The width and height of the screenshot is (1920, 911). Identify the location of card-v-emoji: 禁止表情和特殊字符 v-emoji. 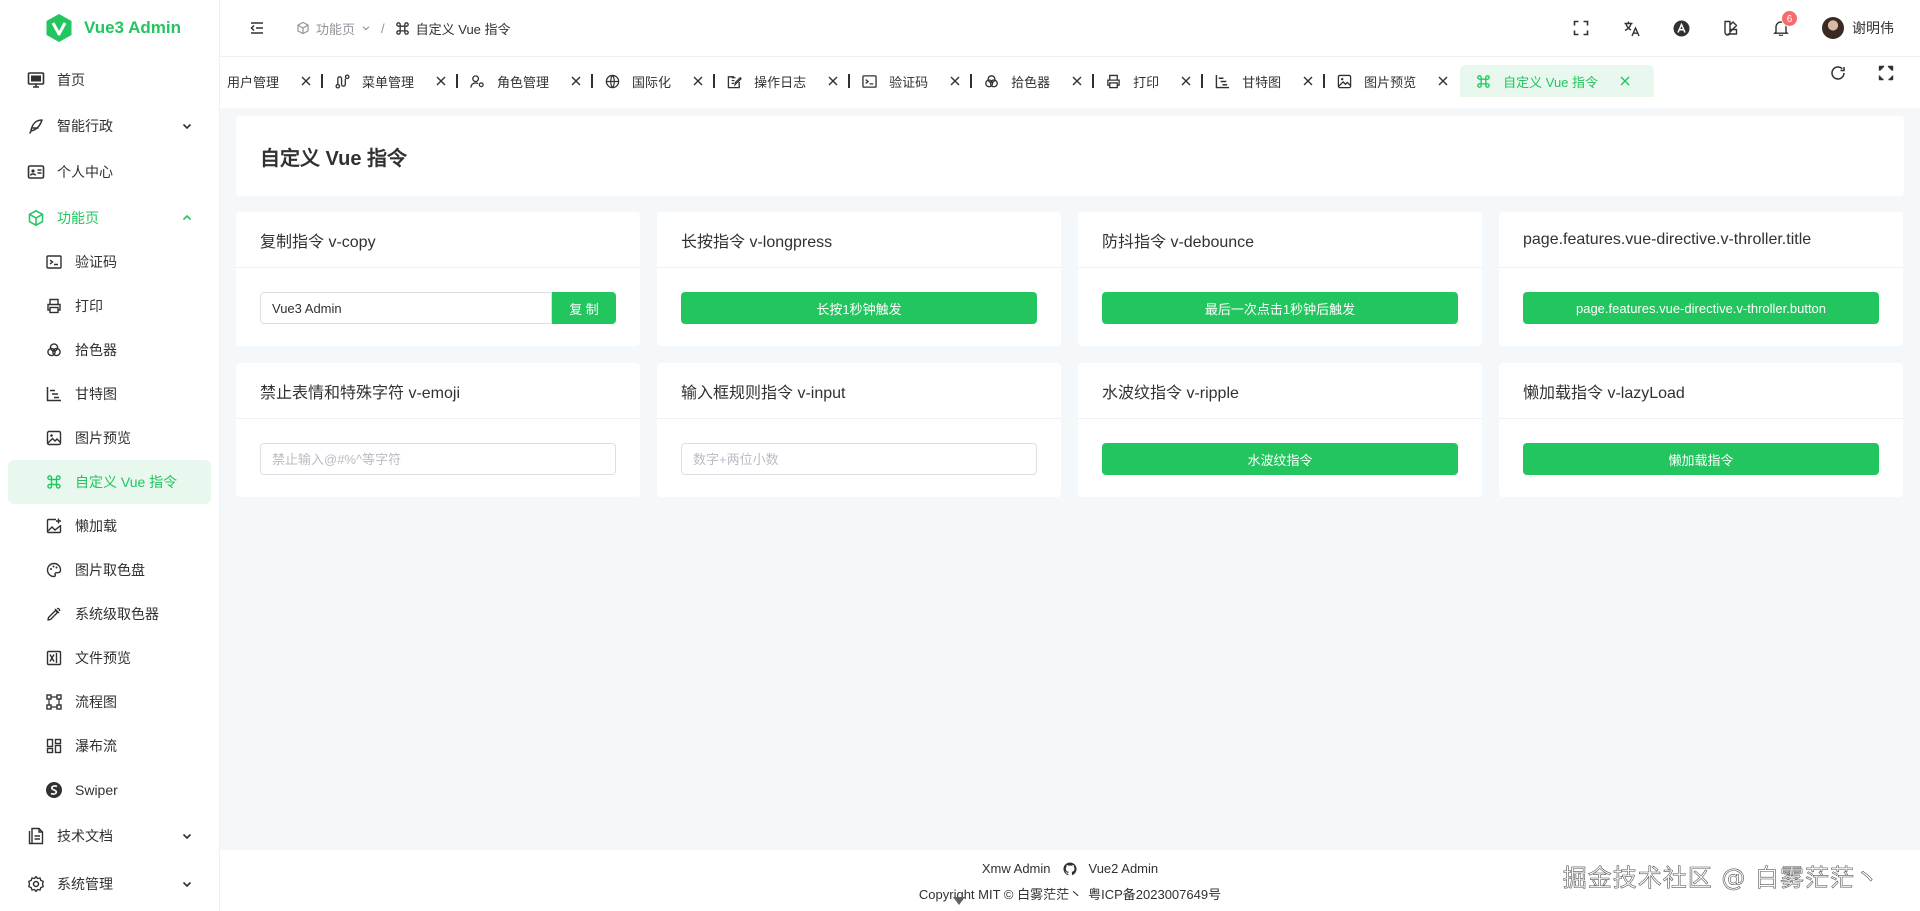
(438, 430).